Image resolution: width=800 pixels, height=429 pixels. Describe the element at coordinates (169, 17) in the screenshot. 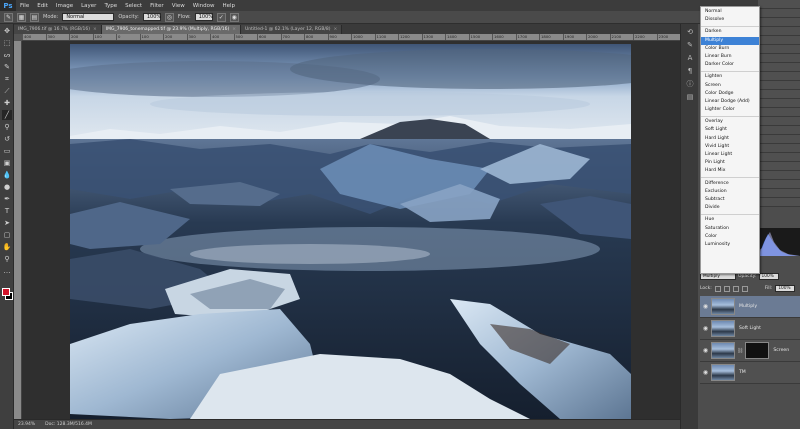

I see `pressure-opacity-icon: ◎` at that location.